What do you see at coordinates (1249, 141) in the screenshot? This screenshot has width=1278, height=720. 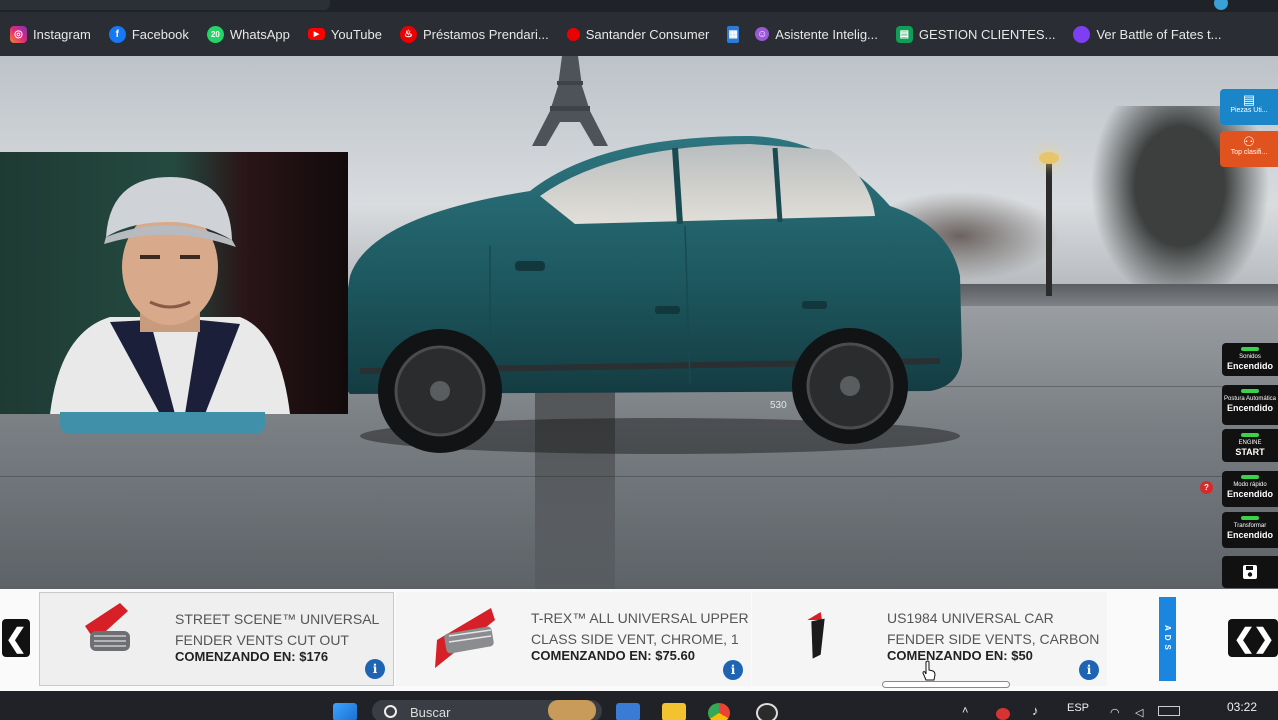 I see `medal-icon: ⚇` at bounding box center [1249, 141].